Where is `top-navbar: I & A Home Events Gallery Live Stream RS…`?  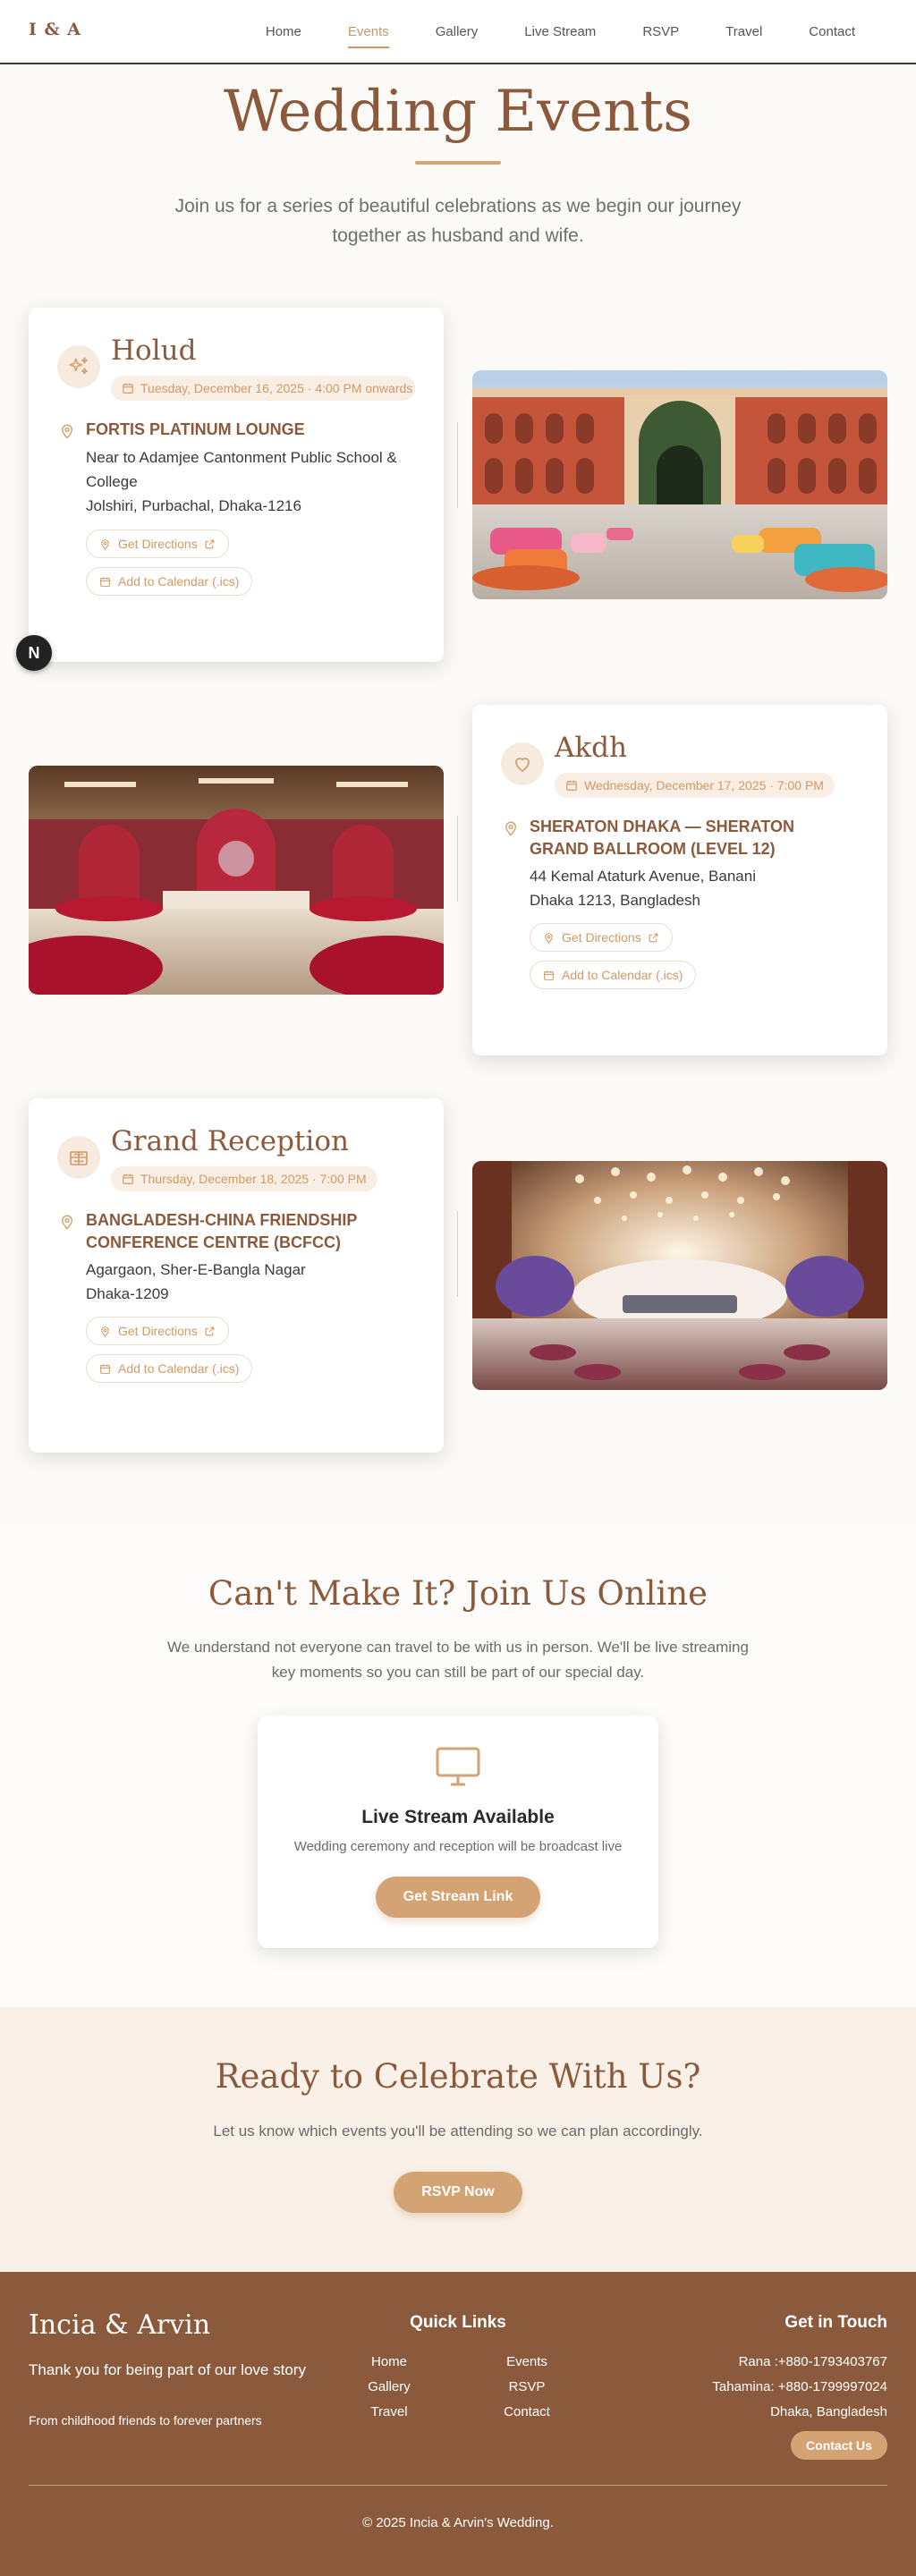
top-navbar: I & A Home Events Gallery Live Stream RS… is located at coordinates (458, 32).